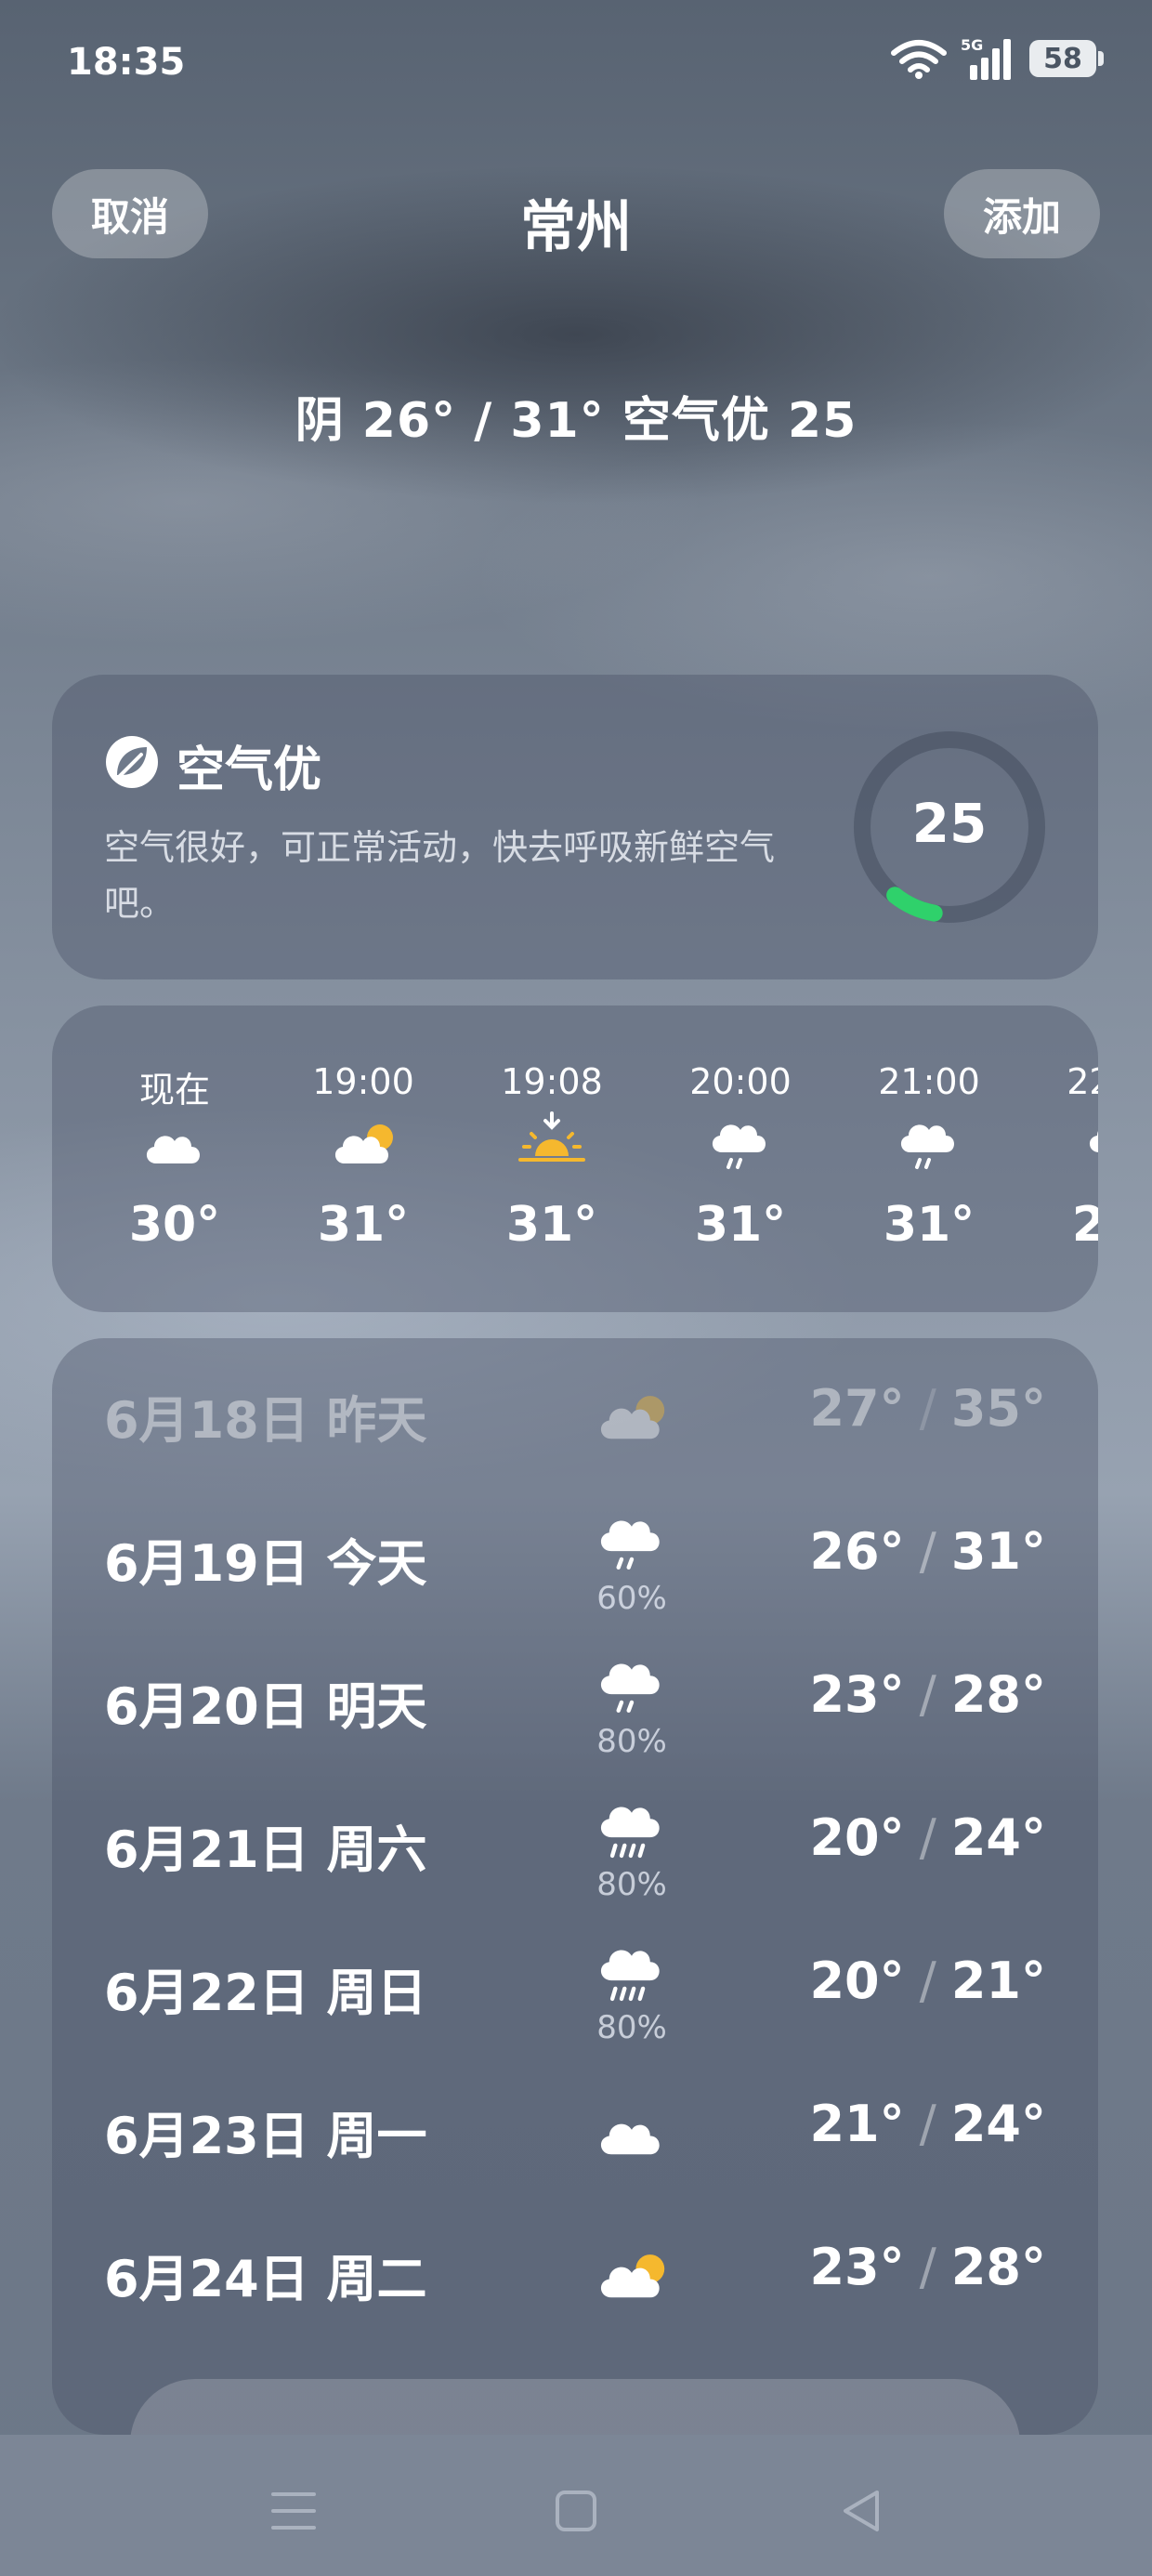 Image resolution: width=1152 pixels, height=2576 pixels. I want to click on low-temp: 27°, so click(857, 1408).